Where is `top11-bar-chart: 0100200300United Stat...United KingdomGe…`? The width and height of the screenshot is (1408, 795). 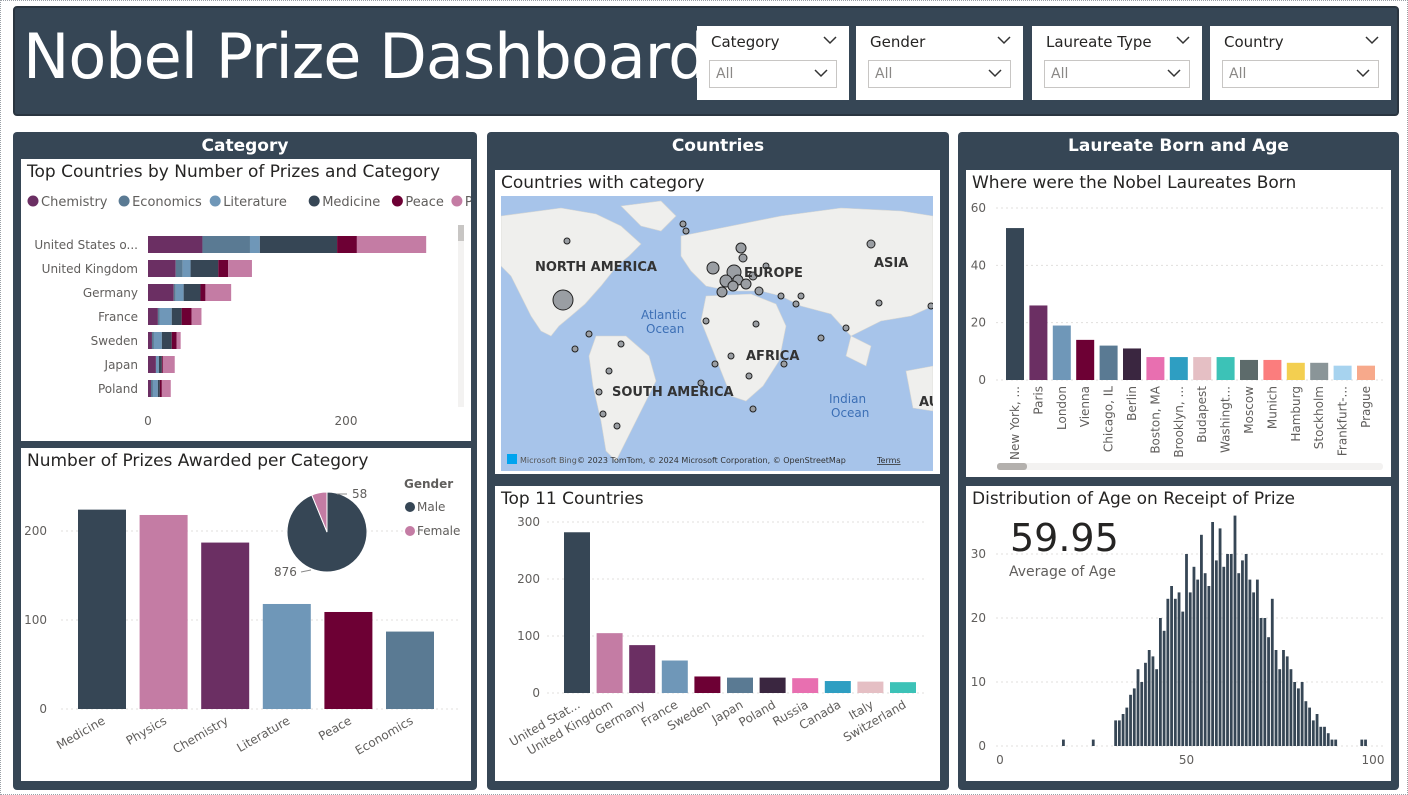
top11-bar-chart: 0100200300United Stat...United KingdomGe… is located at coordinates (717, 633).